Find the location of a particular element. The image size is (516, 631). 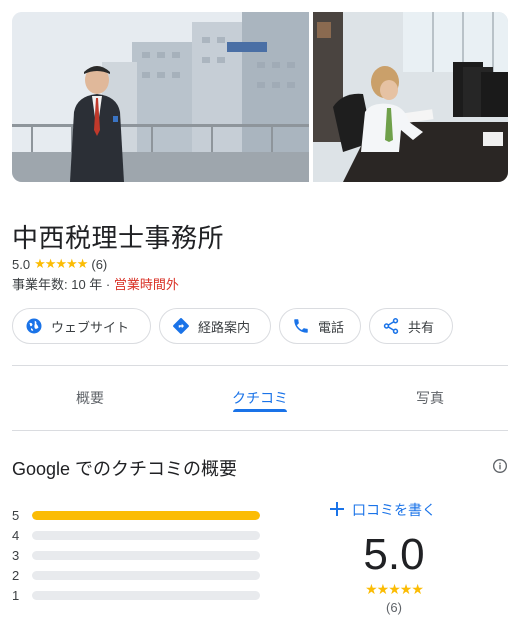

phone-icon is located at coordinates (301, 326).